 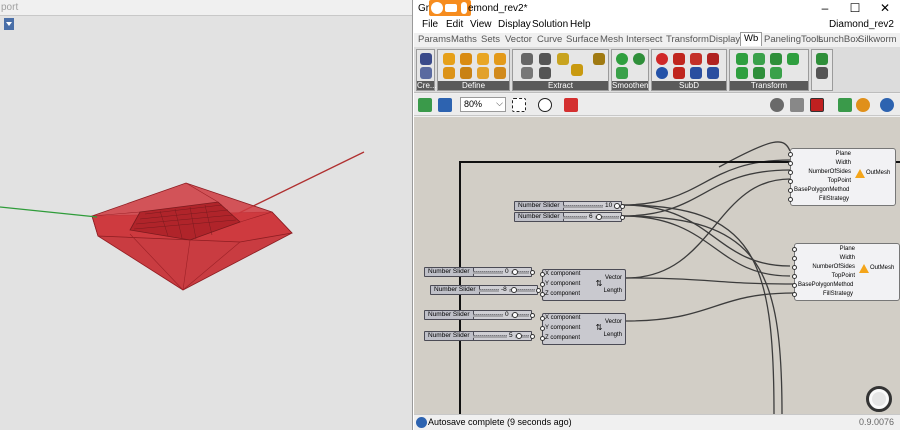 What do you see at coordinates (611, 39) in the screenshot?
I see `tab-mesh: Mesh` at bounding box center [611, 39].